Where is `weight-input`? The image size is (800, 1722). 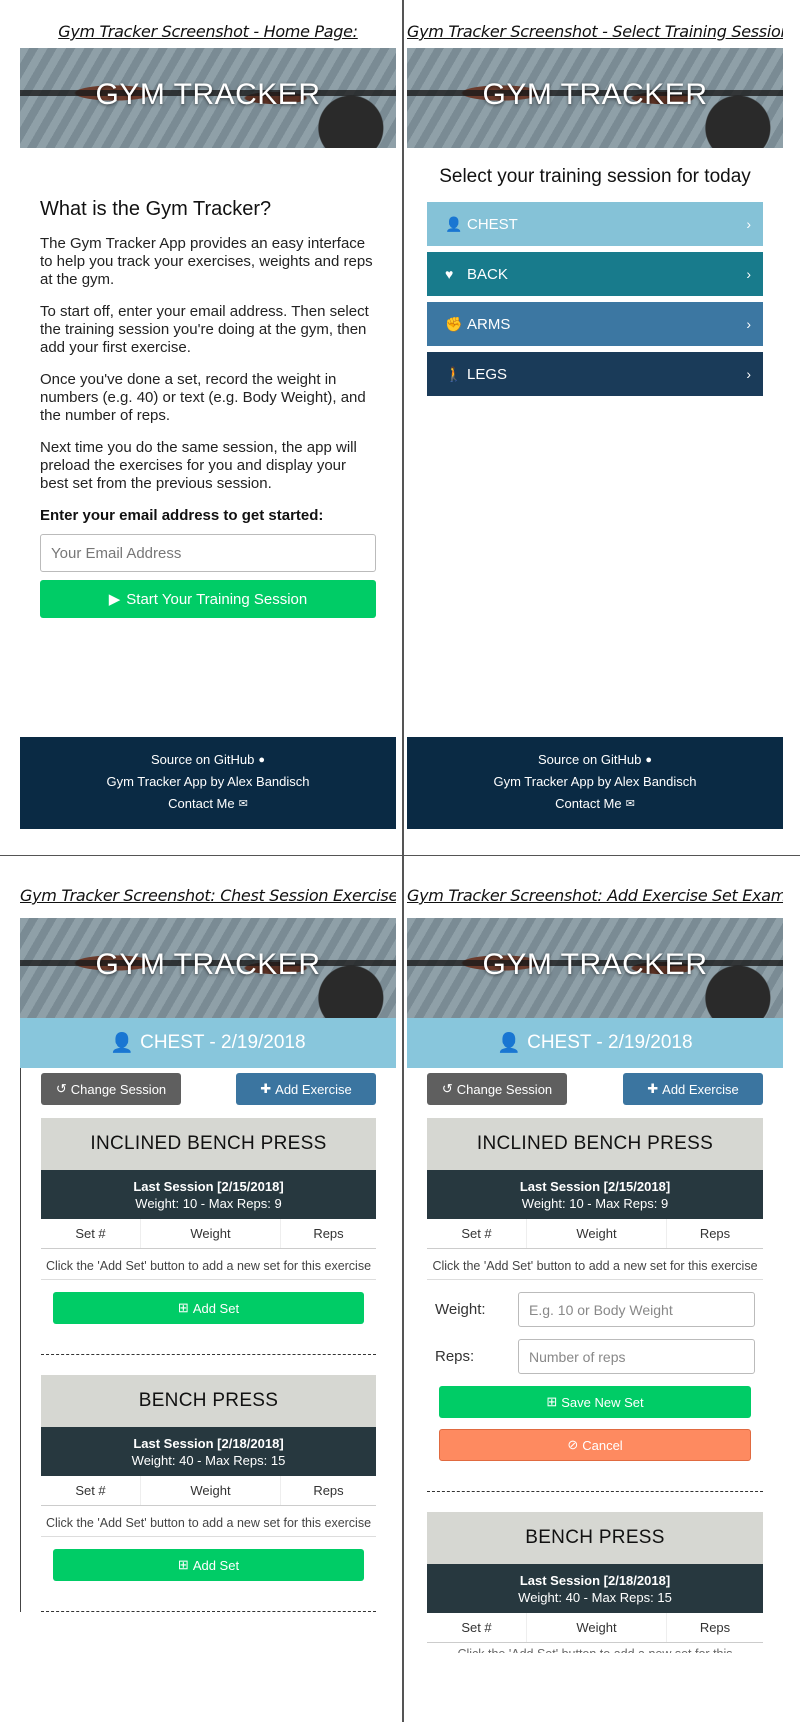
weight-input is located at coordinates (636, 1309).